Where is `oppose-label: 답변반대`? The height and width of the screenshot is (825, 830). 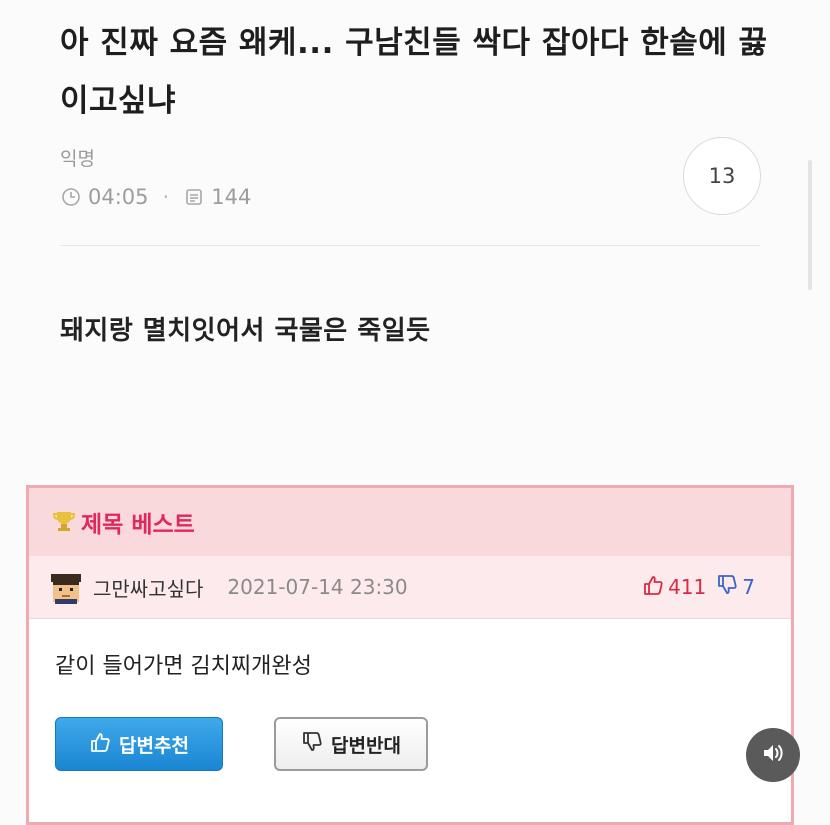
oppose-label: 답변반대 is located at coordinates (366, 745).